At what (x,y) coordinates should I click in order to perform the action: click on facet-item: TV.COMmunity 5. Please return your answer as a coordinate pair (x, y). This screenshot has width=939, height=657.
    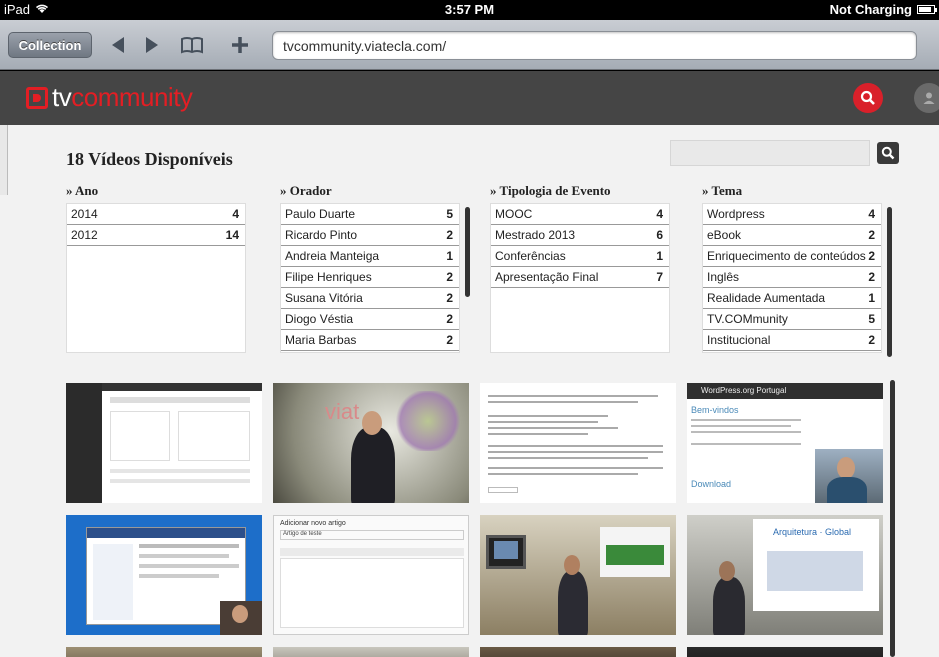
    Looking at the image, I should click on (792, 319).